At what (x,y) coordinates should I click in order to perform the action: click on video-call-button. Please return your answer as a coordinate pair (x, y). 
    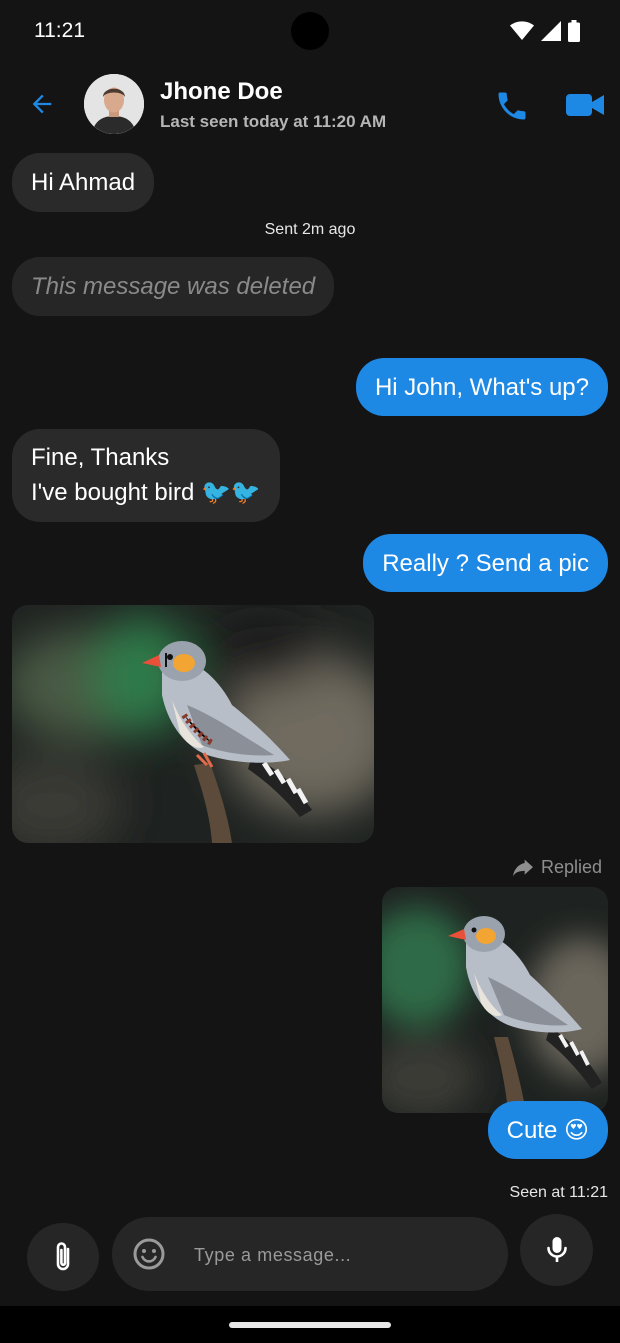
    Looking at the image, I should click on (585, 105).